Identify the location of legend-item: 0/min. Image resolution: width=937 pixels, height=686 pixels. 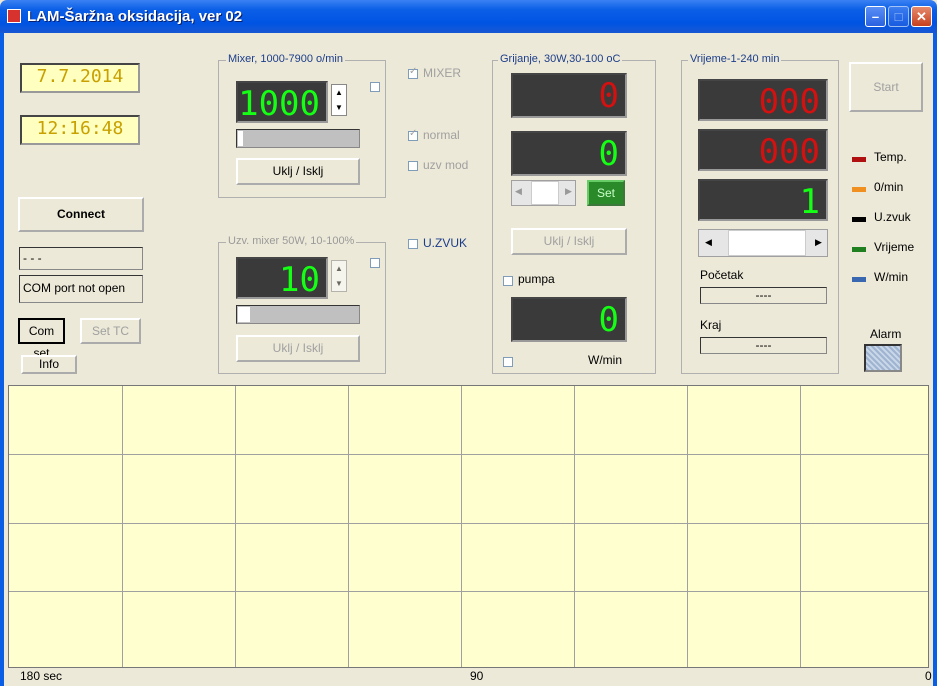
(892, 189).